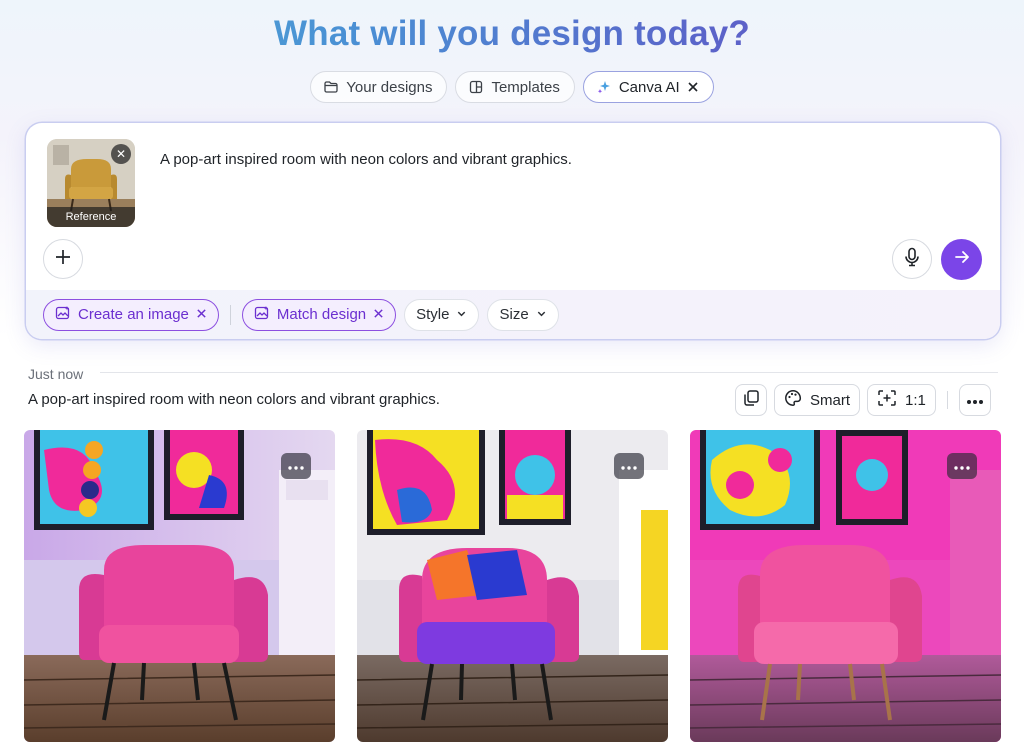 The width and height of the screenshot is (1024, 753). I want to click on result-actions: Smart 1:1, so click(863, 400).